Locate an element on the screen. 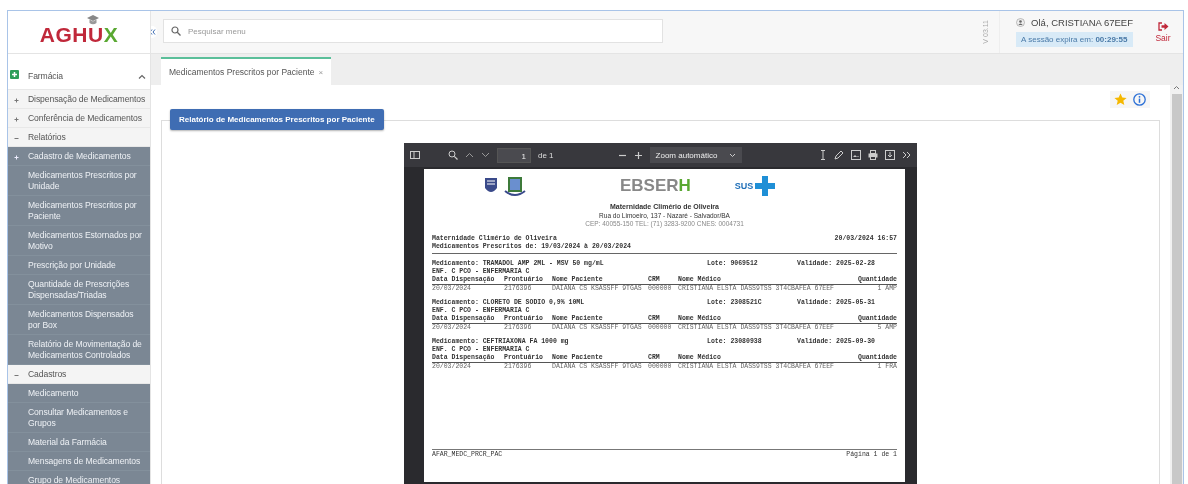 The image size is (1188, 484). sidebar-item: Dispensação de Medicamentos is located at coordinates (79, 99).